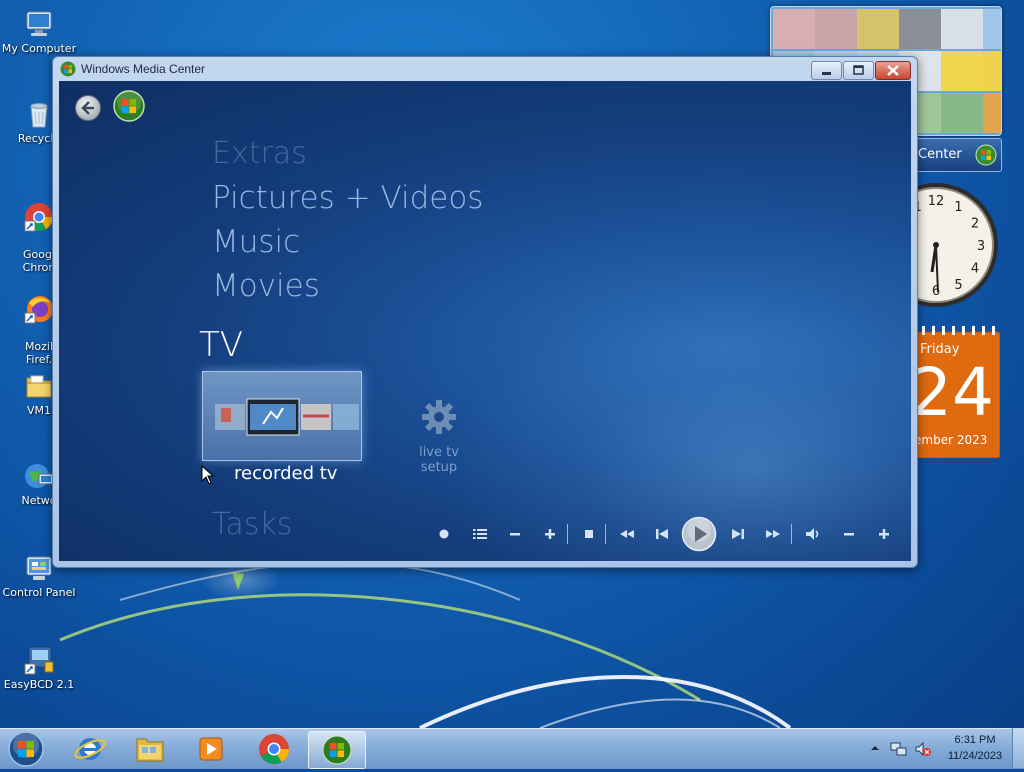 The width and height of the screenshot is (1024, 772). What do you see at coordinates (38, 217) in the screenshot?
I see `chrome-shortcut-icon` at bounding box center [38, 217].